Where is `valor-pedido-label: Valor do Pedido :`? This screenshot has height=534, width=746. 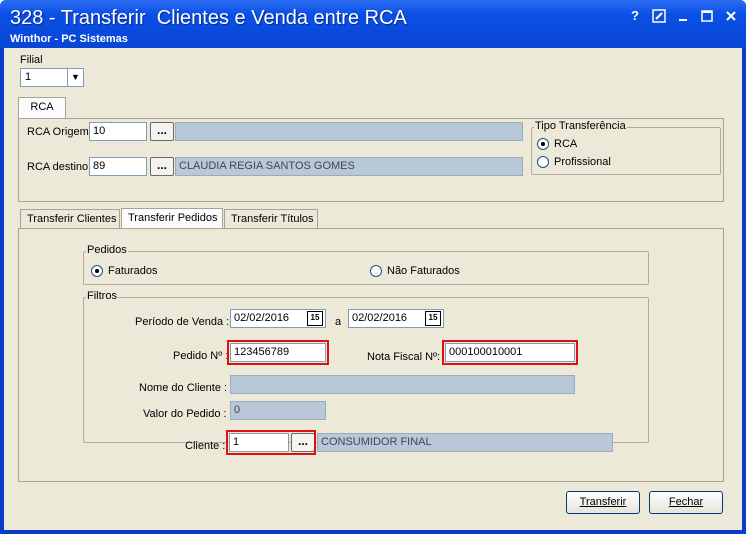
valor-pedido-label: Valor do Pedido : is located at coordinates (185, 414).